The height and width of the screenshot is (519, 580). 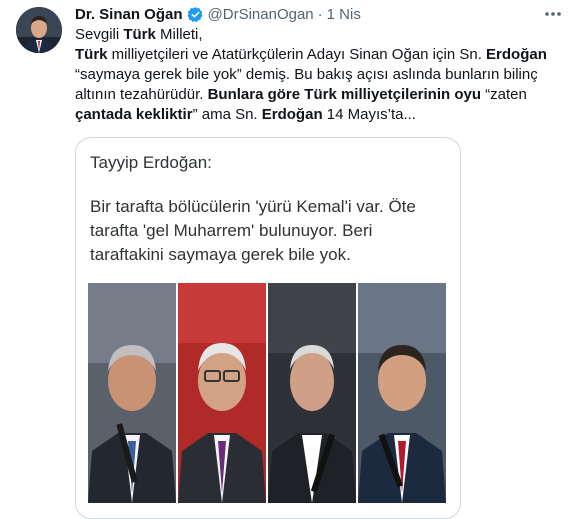 I want to click on author-handle: @DrSinanOgan, so click(x=261, y=14).